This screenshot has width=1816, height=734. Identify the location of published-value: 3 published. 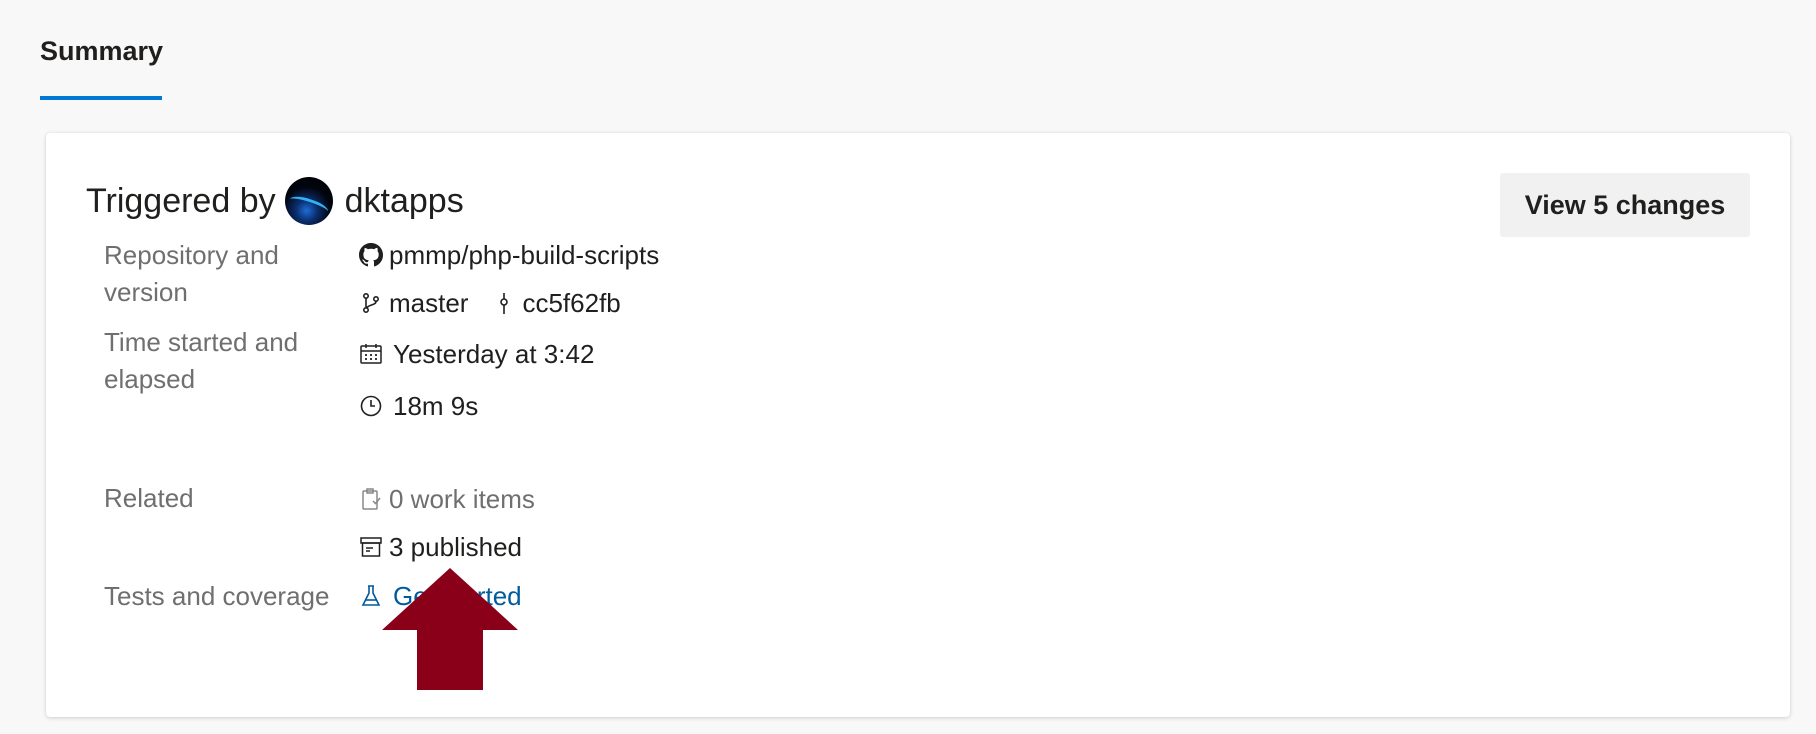
(440, 547).